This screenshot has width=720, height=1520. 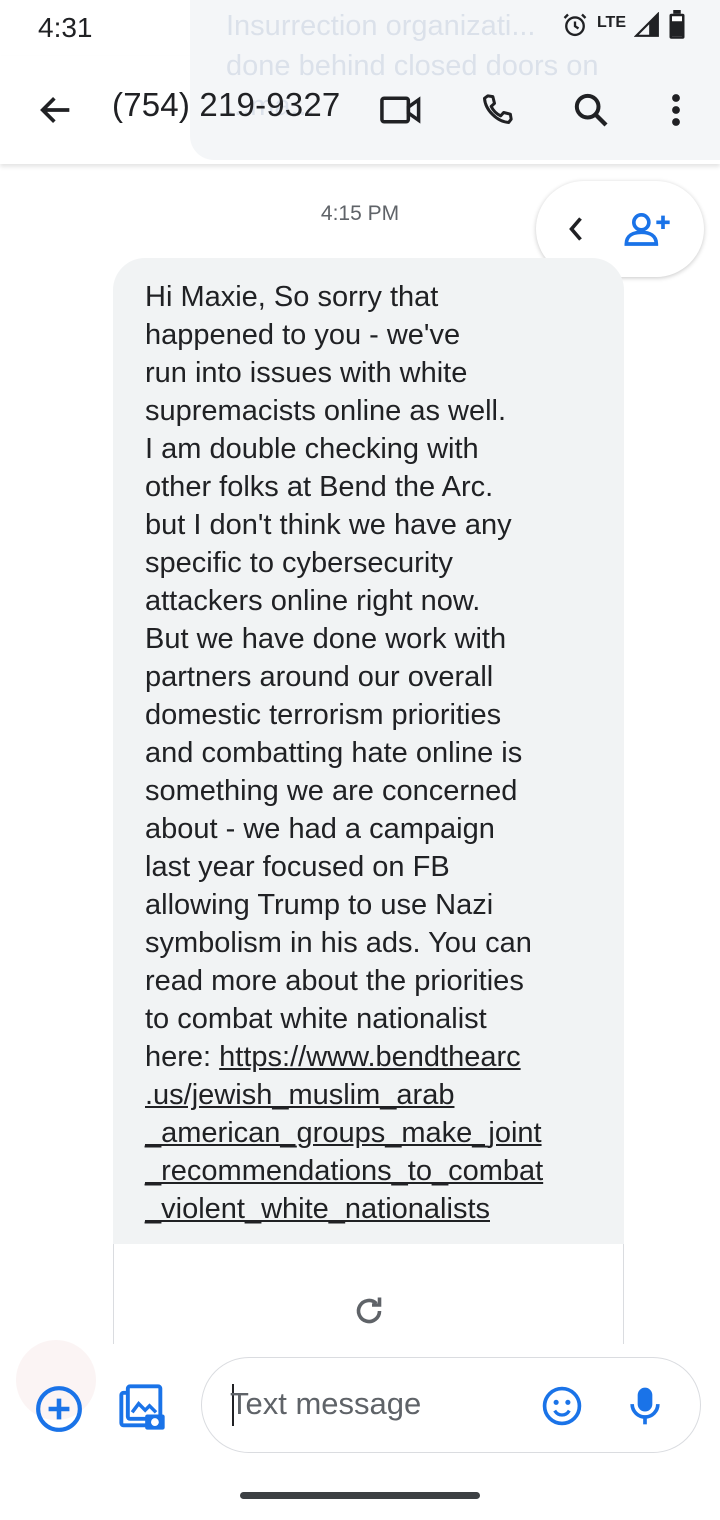 I want to click on status-icons: LTE, so click(x=623, y=27).